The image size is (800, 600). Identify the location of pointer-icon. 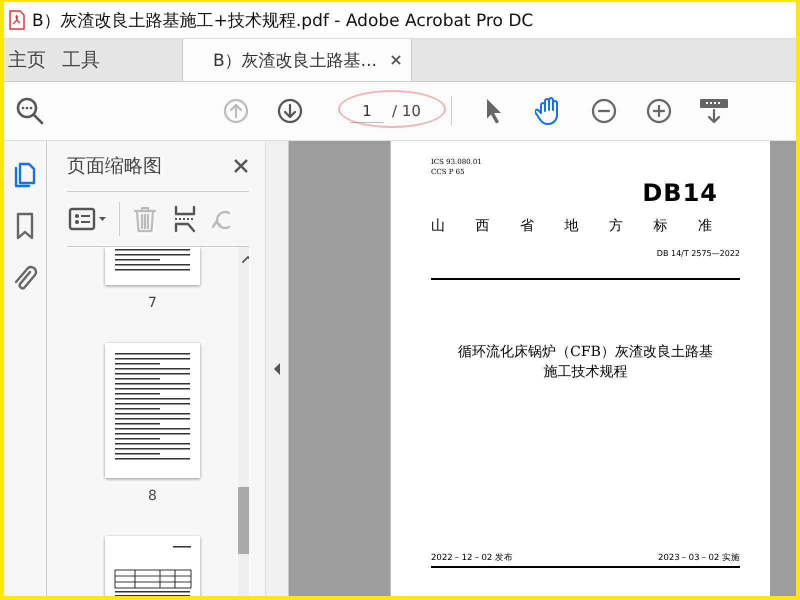
(493, 111).